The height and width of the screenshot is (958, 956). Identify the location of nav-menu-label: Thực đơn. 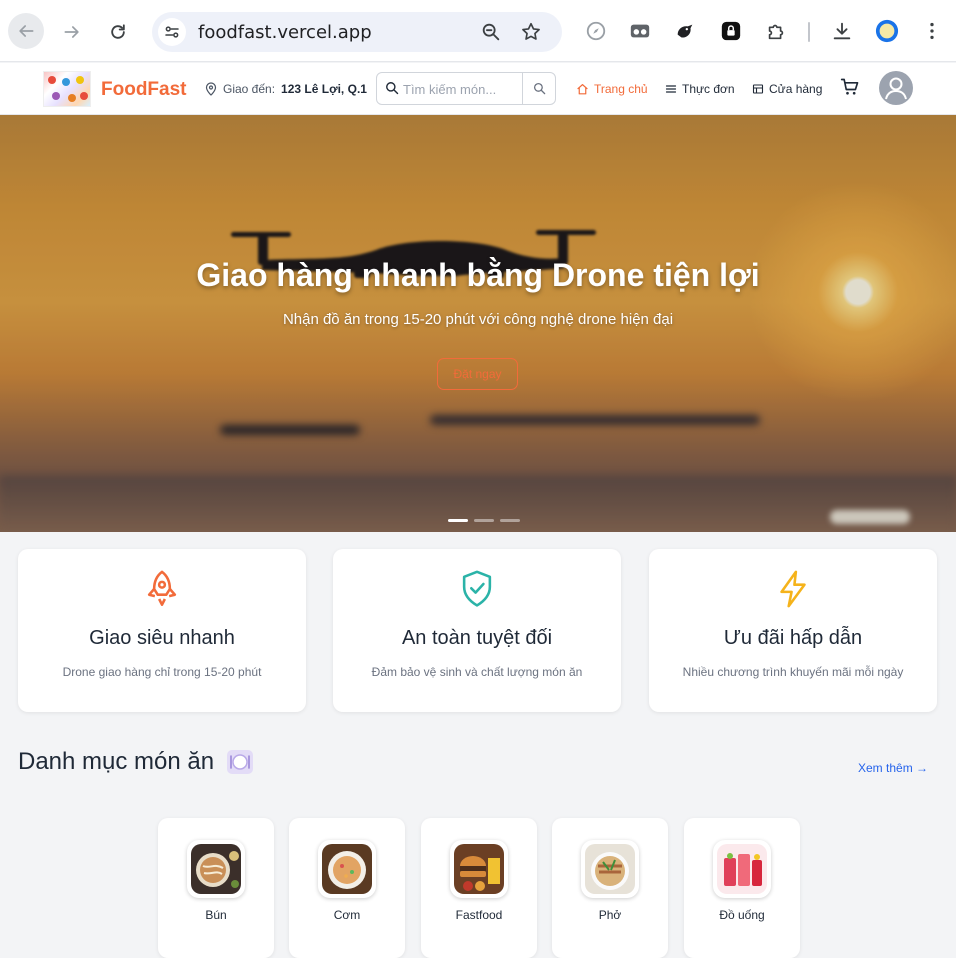
(708, 89).